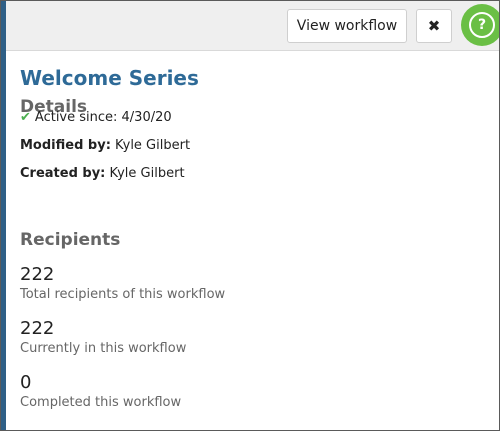 Image resolution: width=500 pixels, height=431 pixels. What do you see at coordinates (70, 240) in the screenshot?
I see `recipients-heading: Recipients` at bounding box center [70, 240].